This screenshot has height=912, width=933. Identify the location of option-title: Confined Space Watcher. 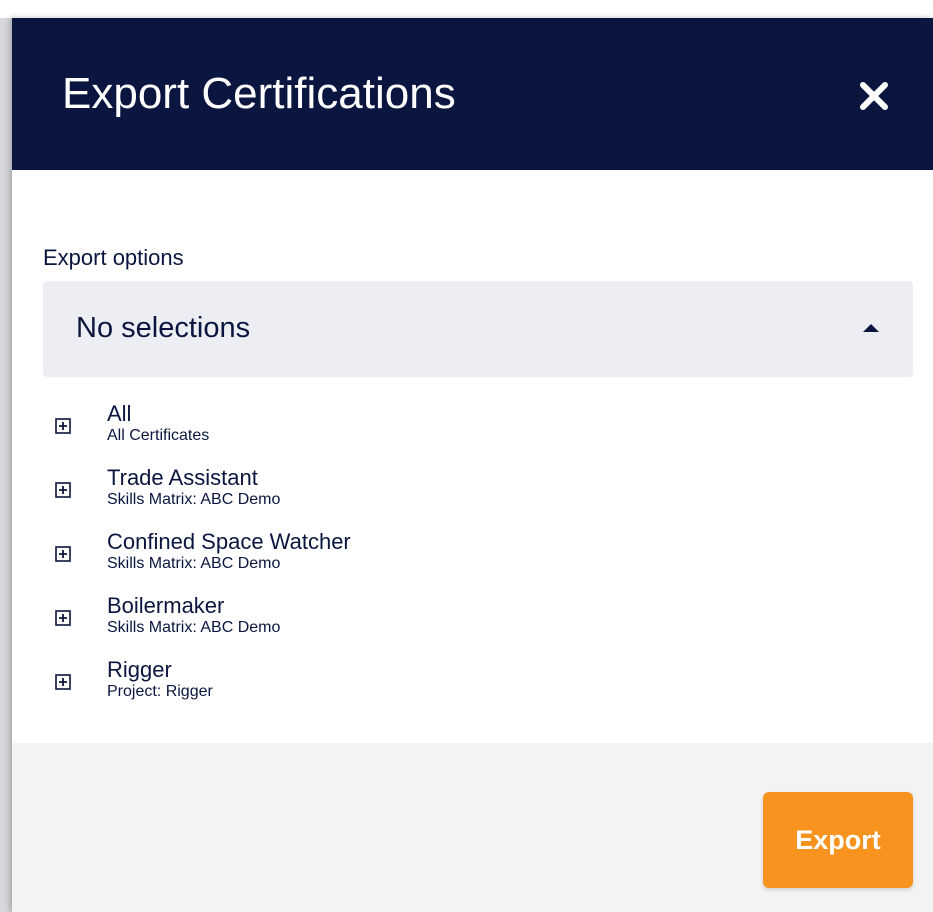
(229, 541).